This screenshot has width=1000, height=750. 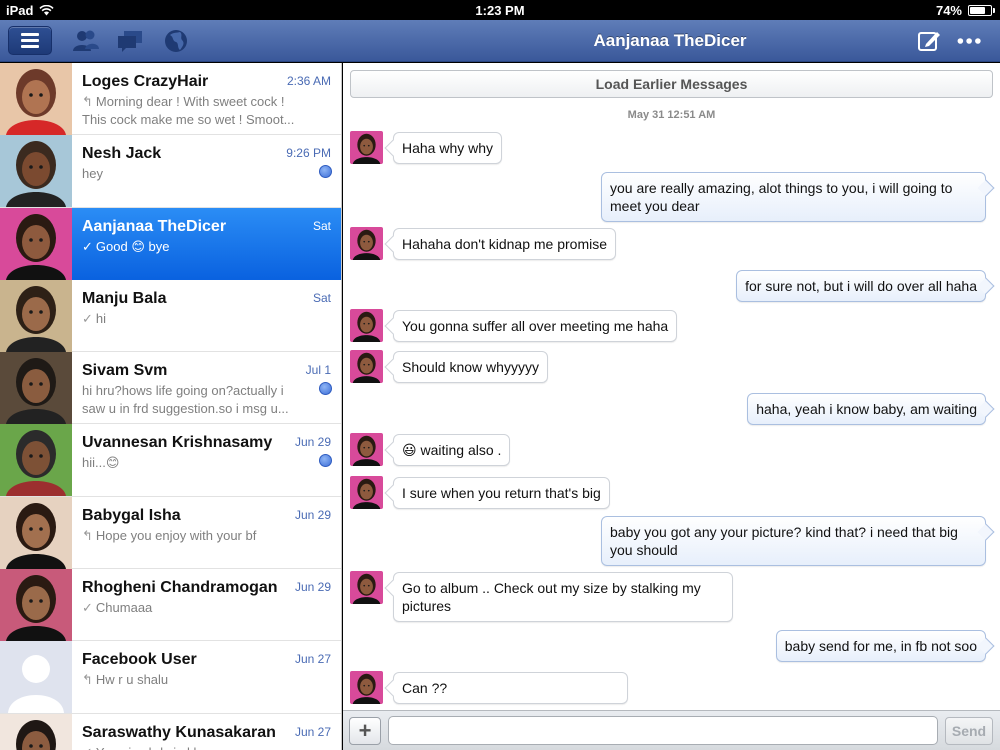 I want to click on conversation-date: 2:36 AM, so click(x=308, y=81).